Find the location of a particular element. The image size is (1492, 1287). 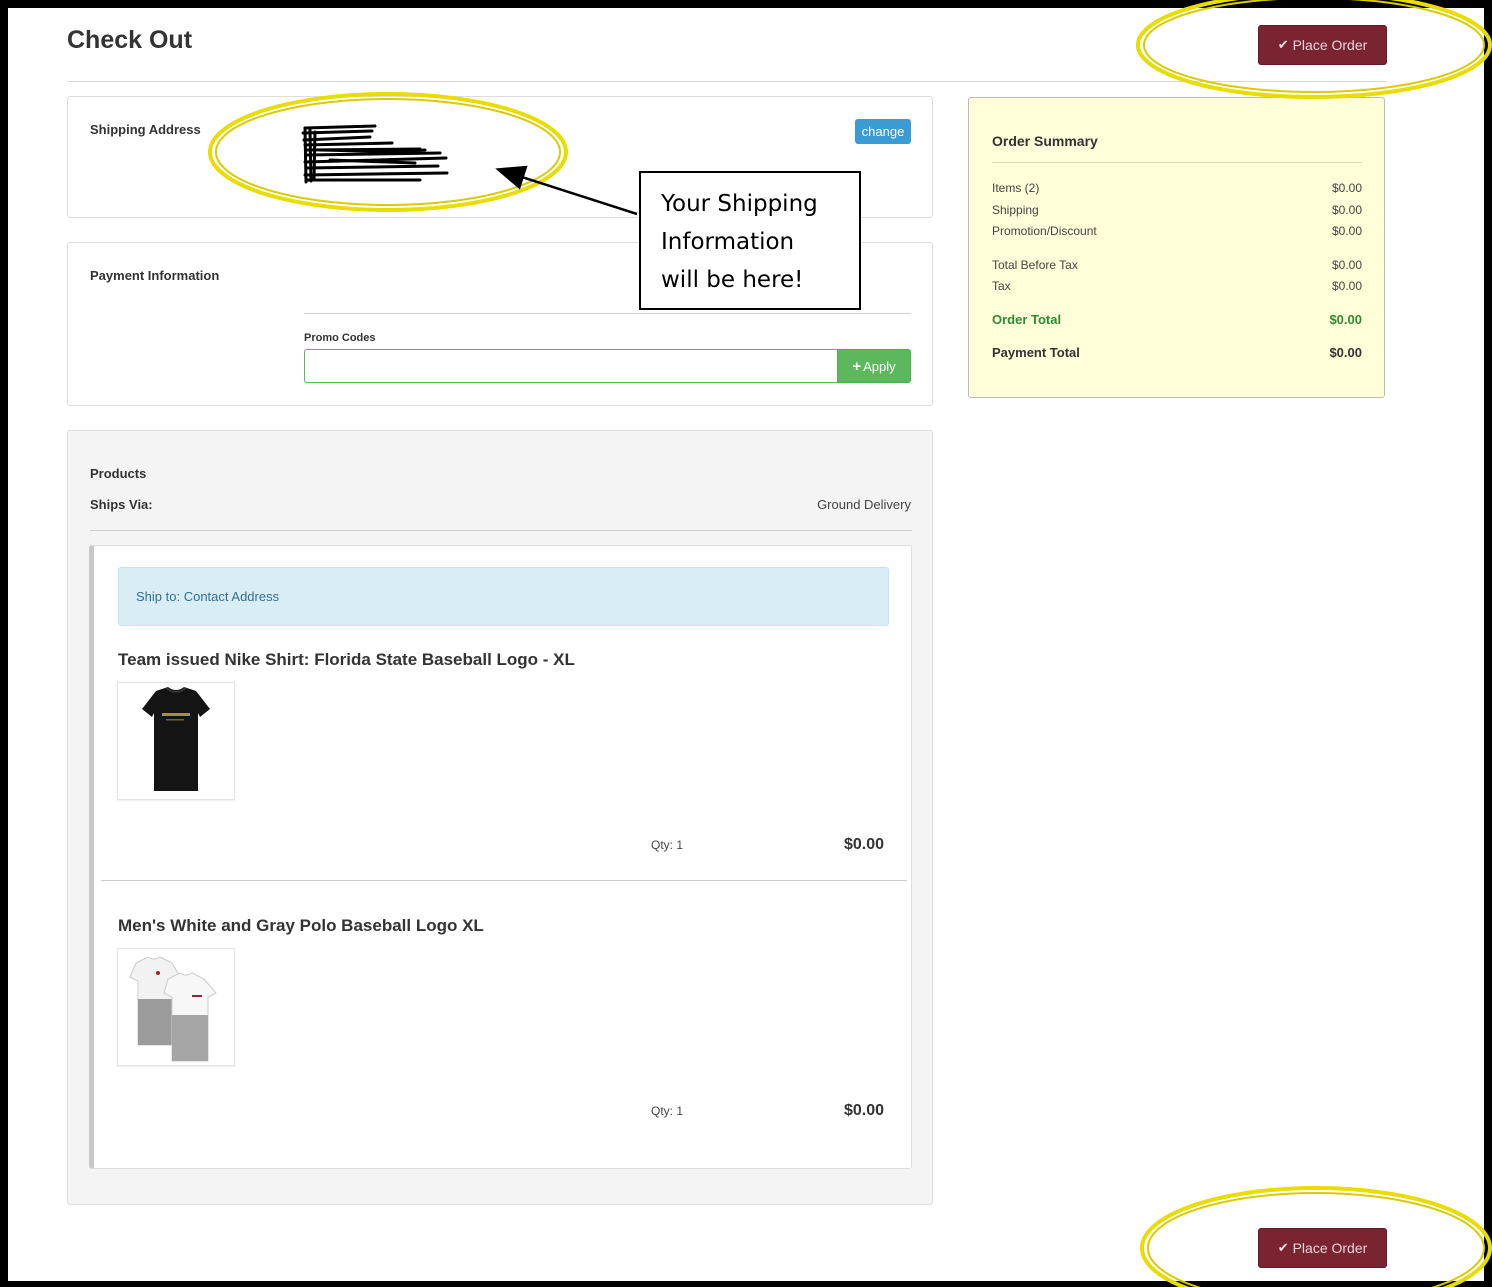

annotation-callout: Your Shipping Information will be here! is located at coordinates (750, 240).